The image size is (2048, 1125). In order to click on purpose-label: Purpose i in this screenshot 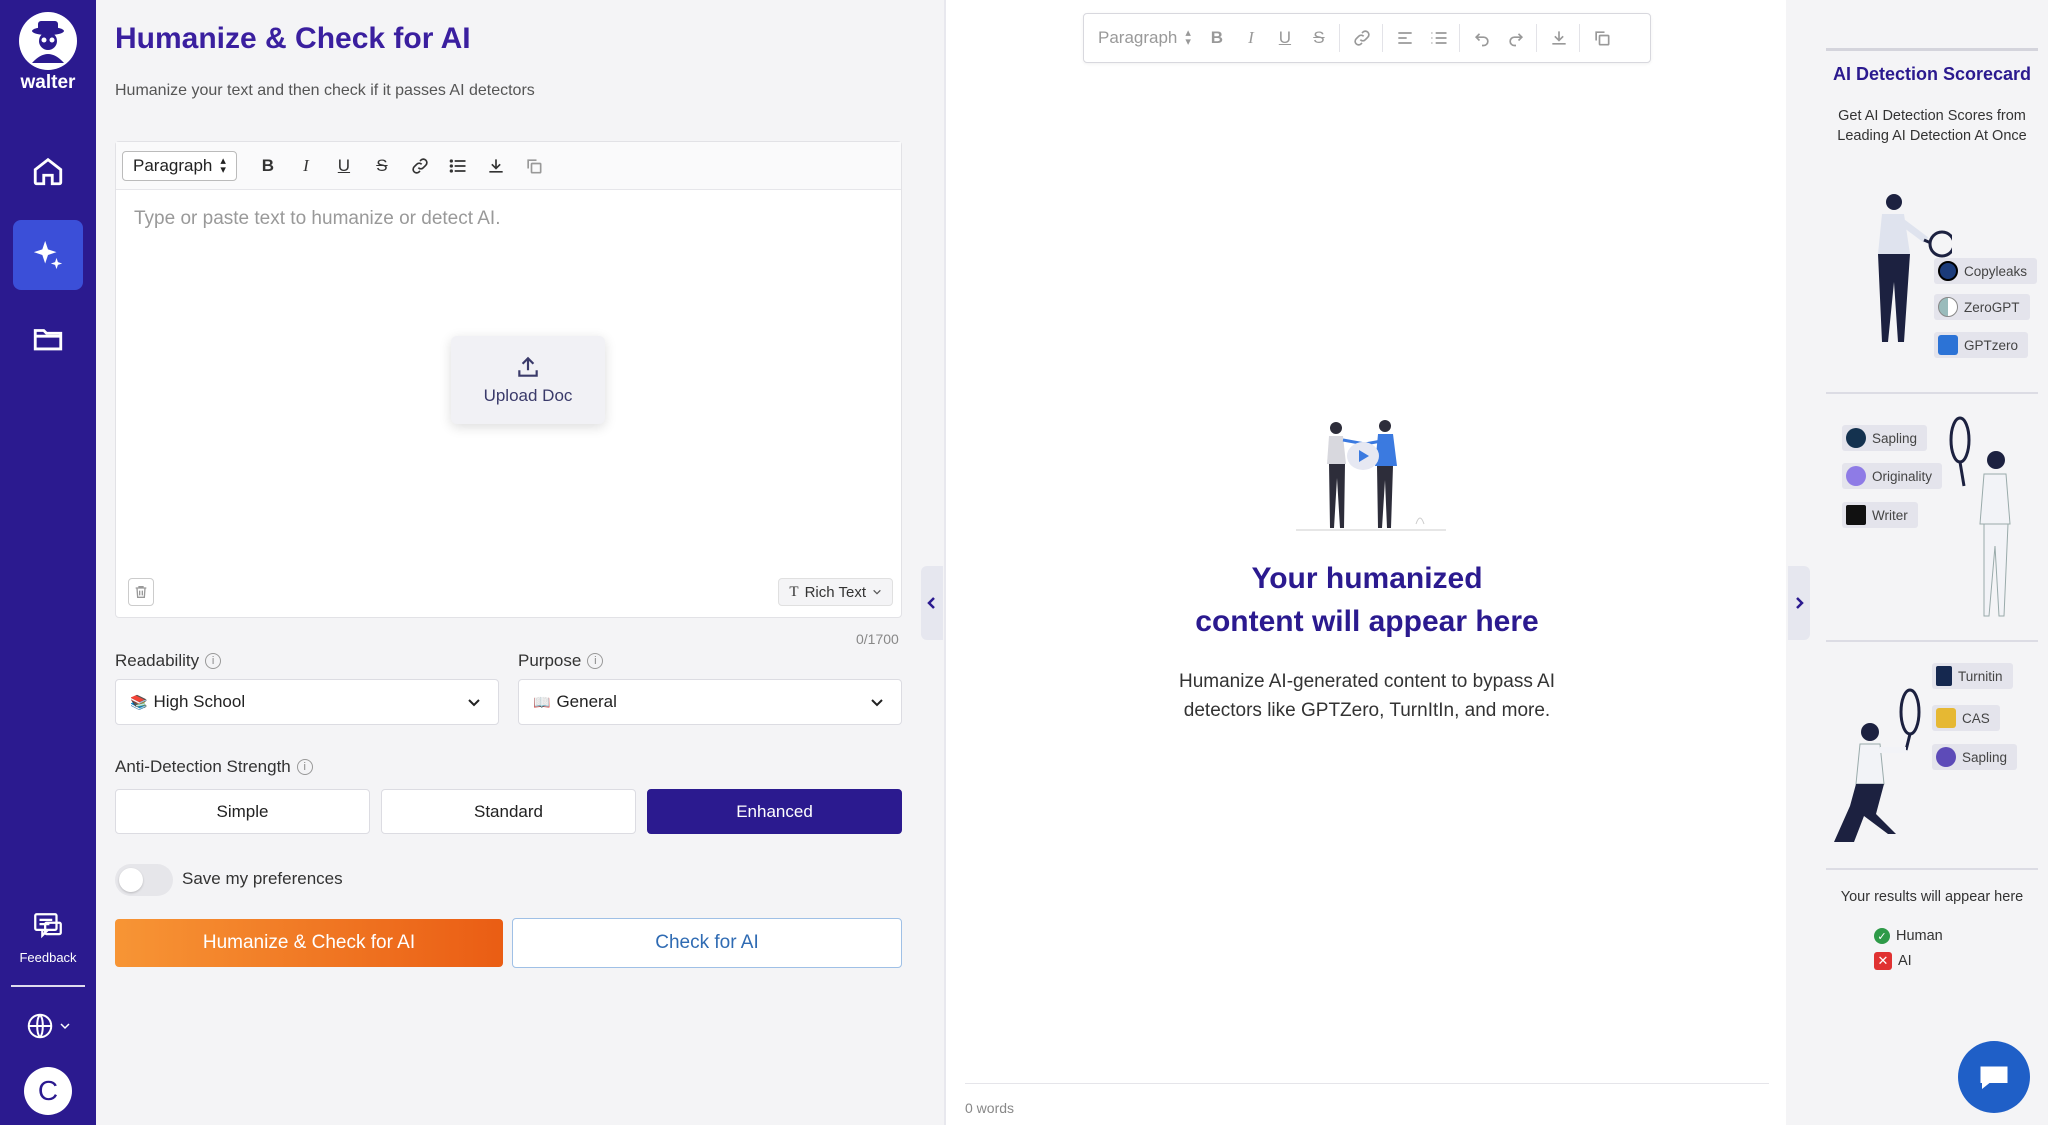, I will do `click(561, 661)`.